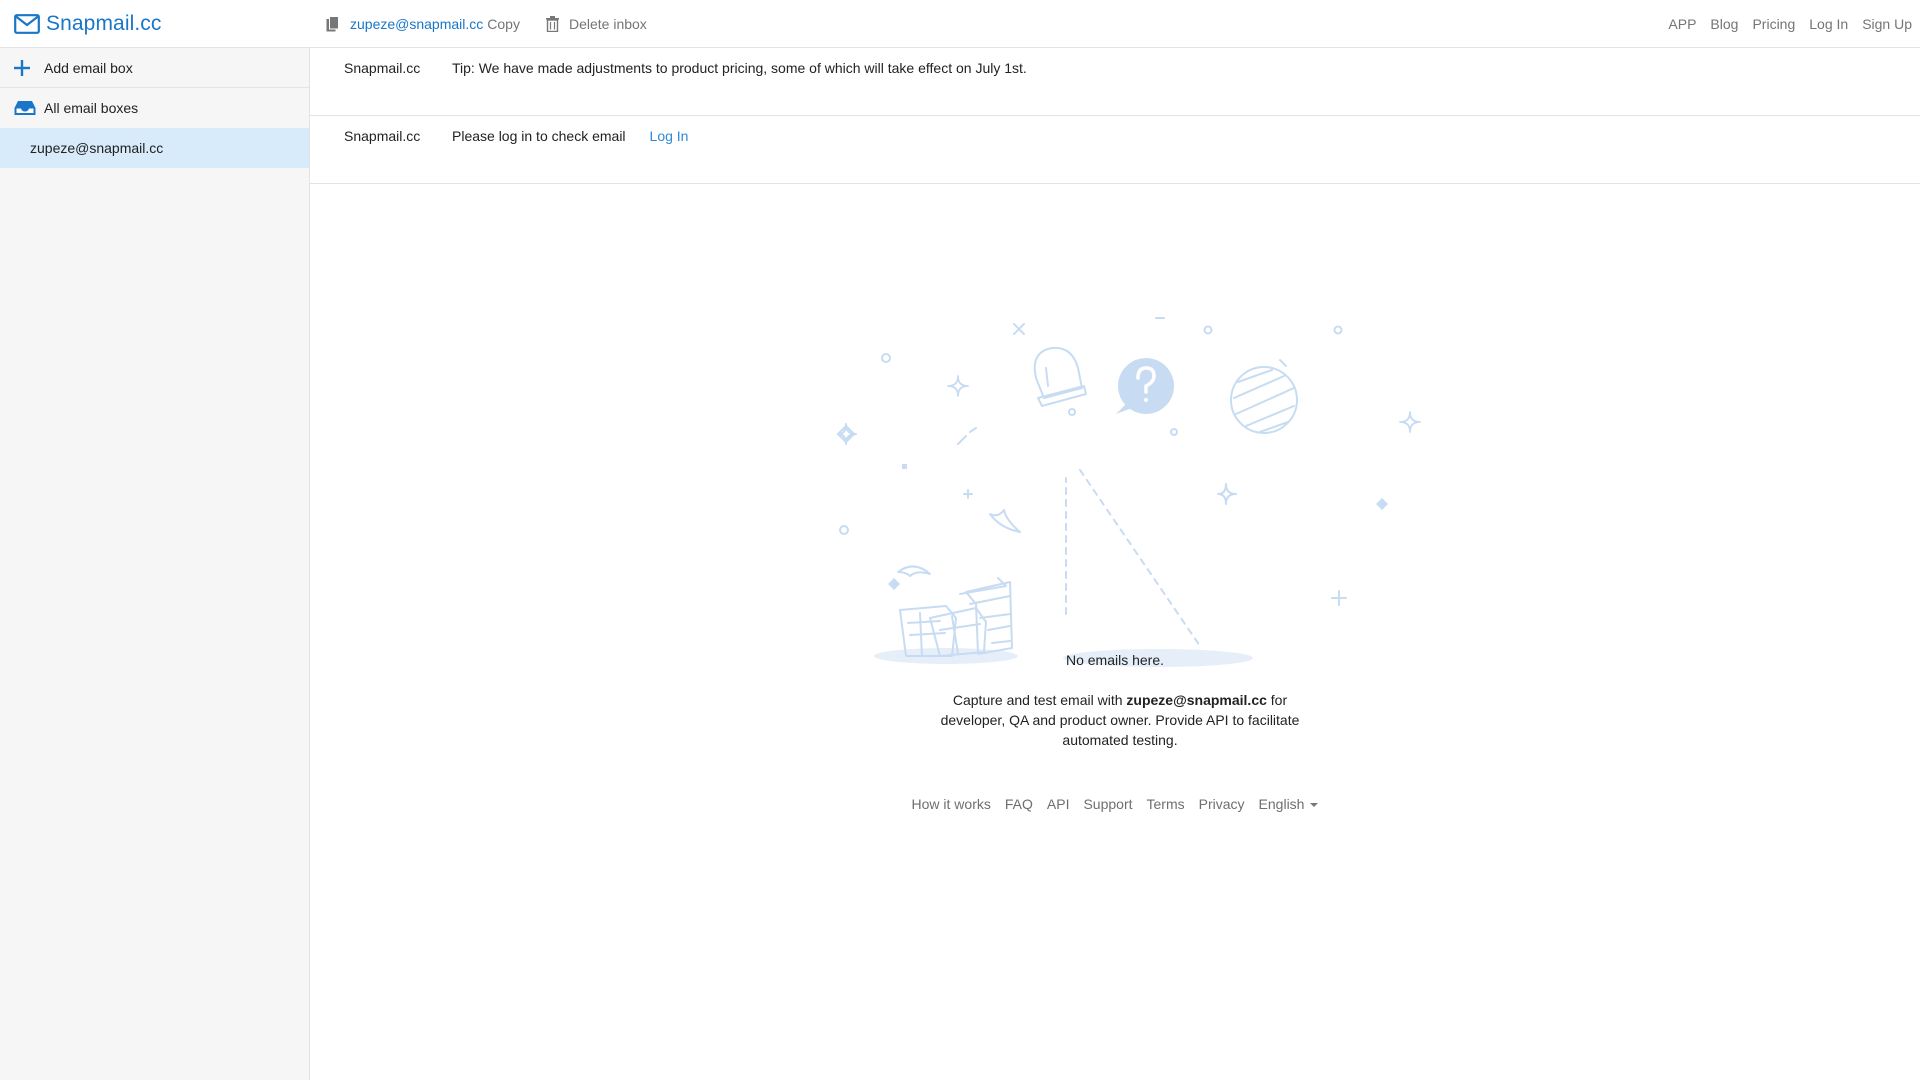  I want to click on chevron-down-icon, so click(1314, 805).